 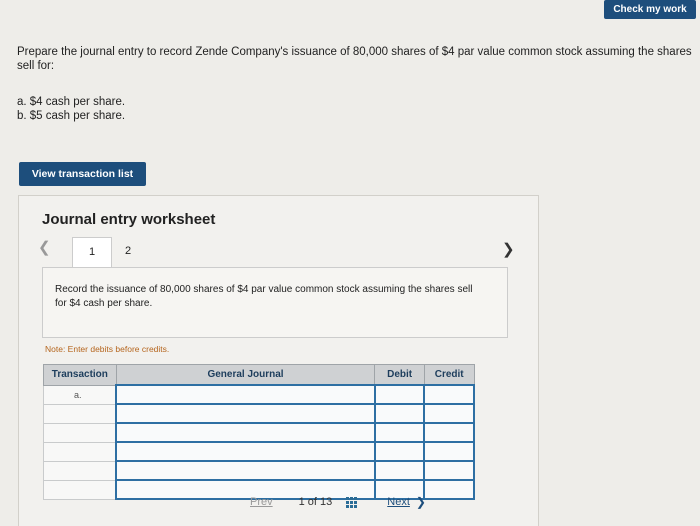 I want to click on check-my-work-button: Check my work, so click(x=650, y=9).